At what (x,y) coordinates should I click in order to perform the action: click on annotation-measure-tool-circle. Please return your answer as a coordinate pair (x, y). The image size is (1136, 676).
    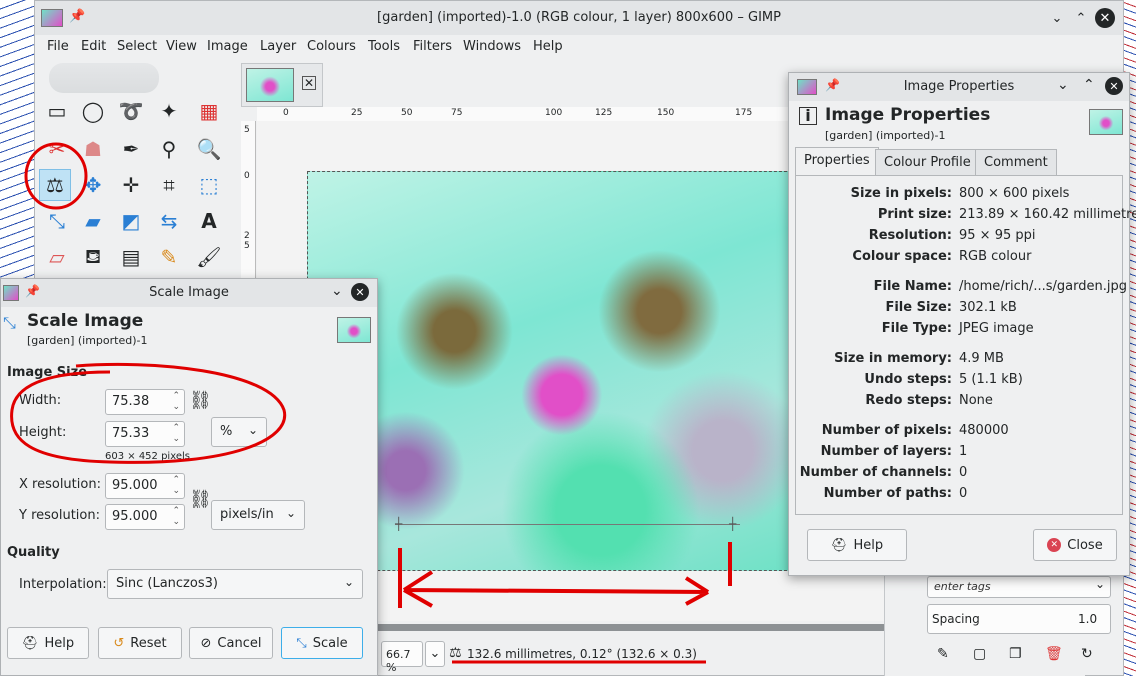
    Looking at the image, I should click on (56, 176).